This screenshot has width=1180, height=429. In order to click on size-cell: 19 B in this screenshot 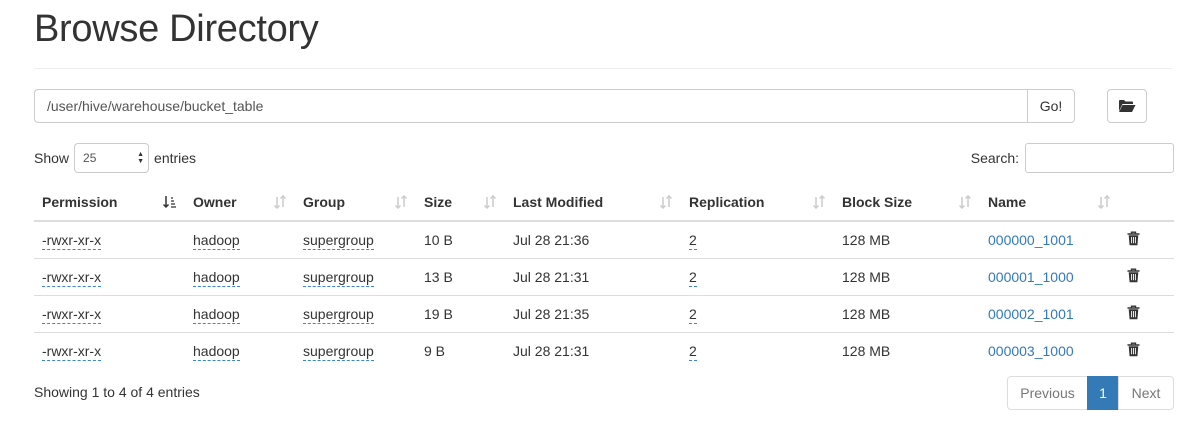, I will do `click(460, 313)`.